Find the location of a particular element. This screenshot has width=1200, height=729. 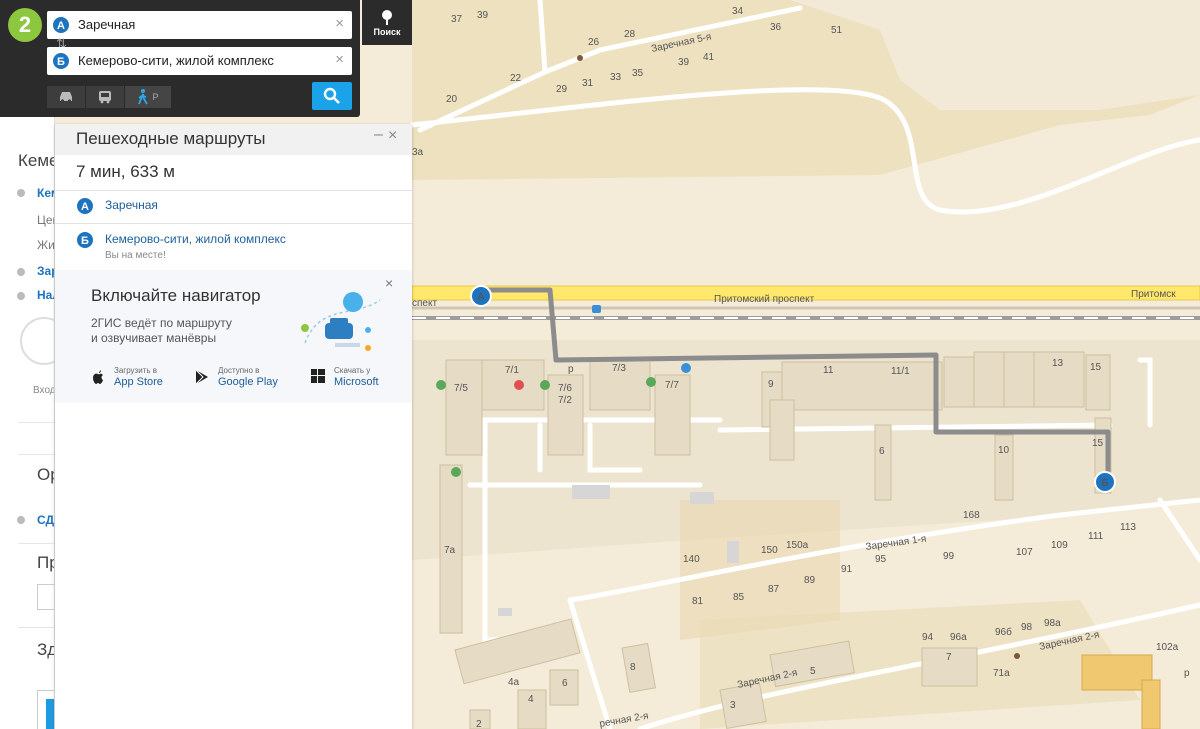

house-number: 35 is located at coordinates (638, 73).